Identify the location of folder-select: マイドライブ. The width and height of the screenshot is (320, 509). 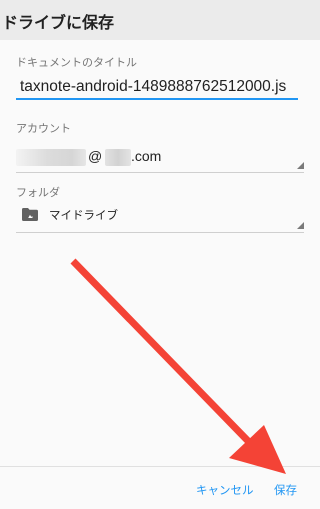
(160, 218).